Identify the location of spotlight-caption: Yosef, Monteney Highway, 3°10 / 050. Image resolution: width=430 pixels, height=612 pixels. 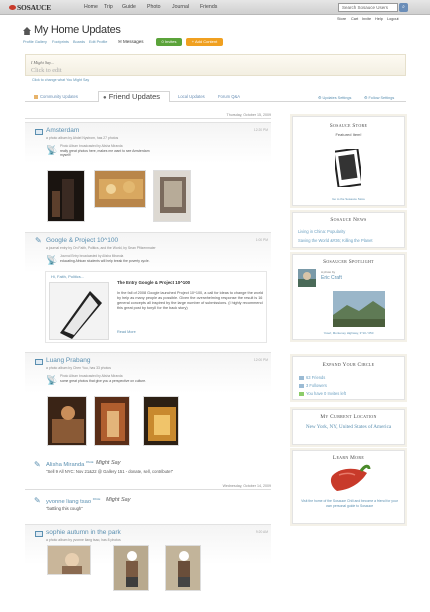
(348, 333).